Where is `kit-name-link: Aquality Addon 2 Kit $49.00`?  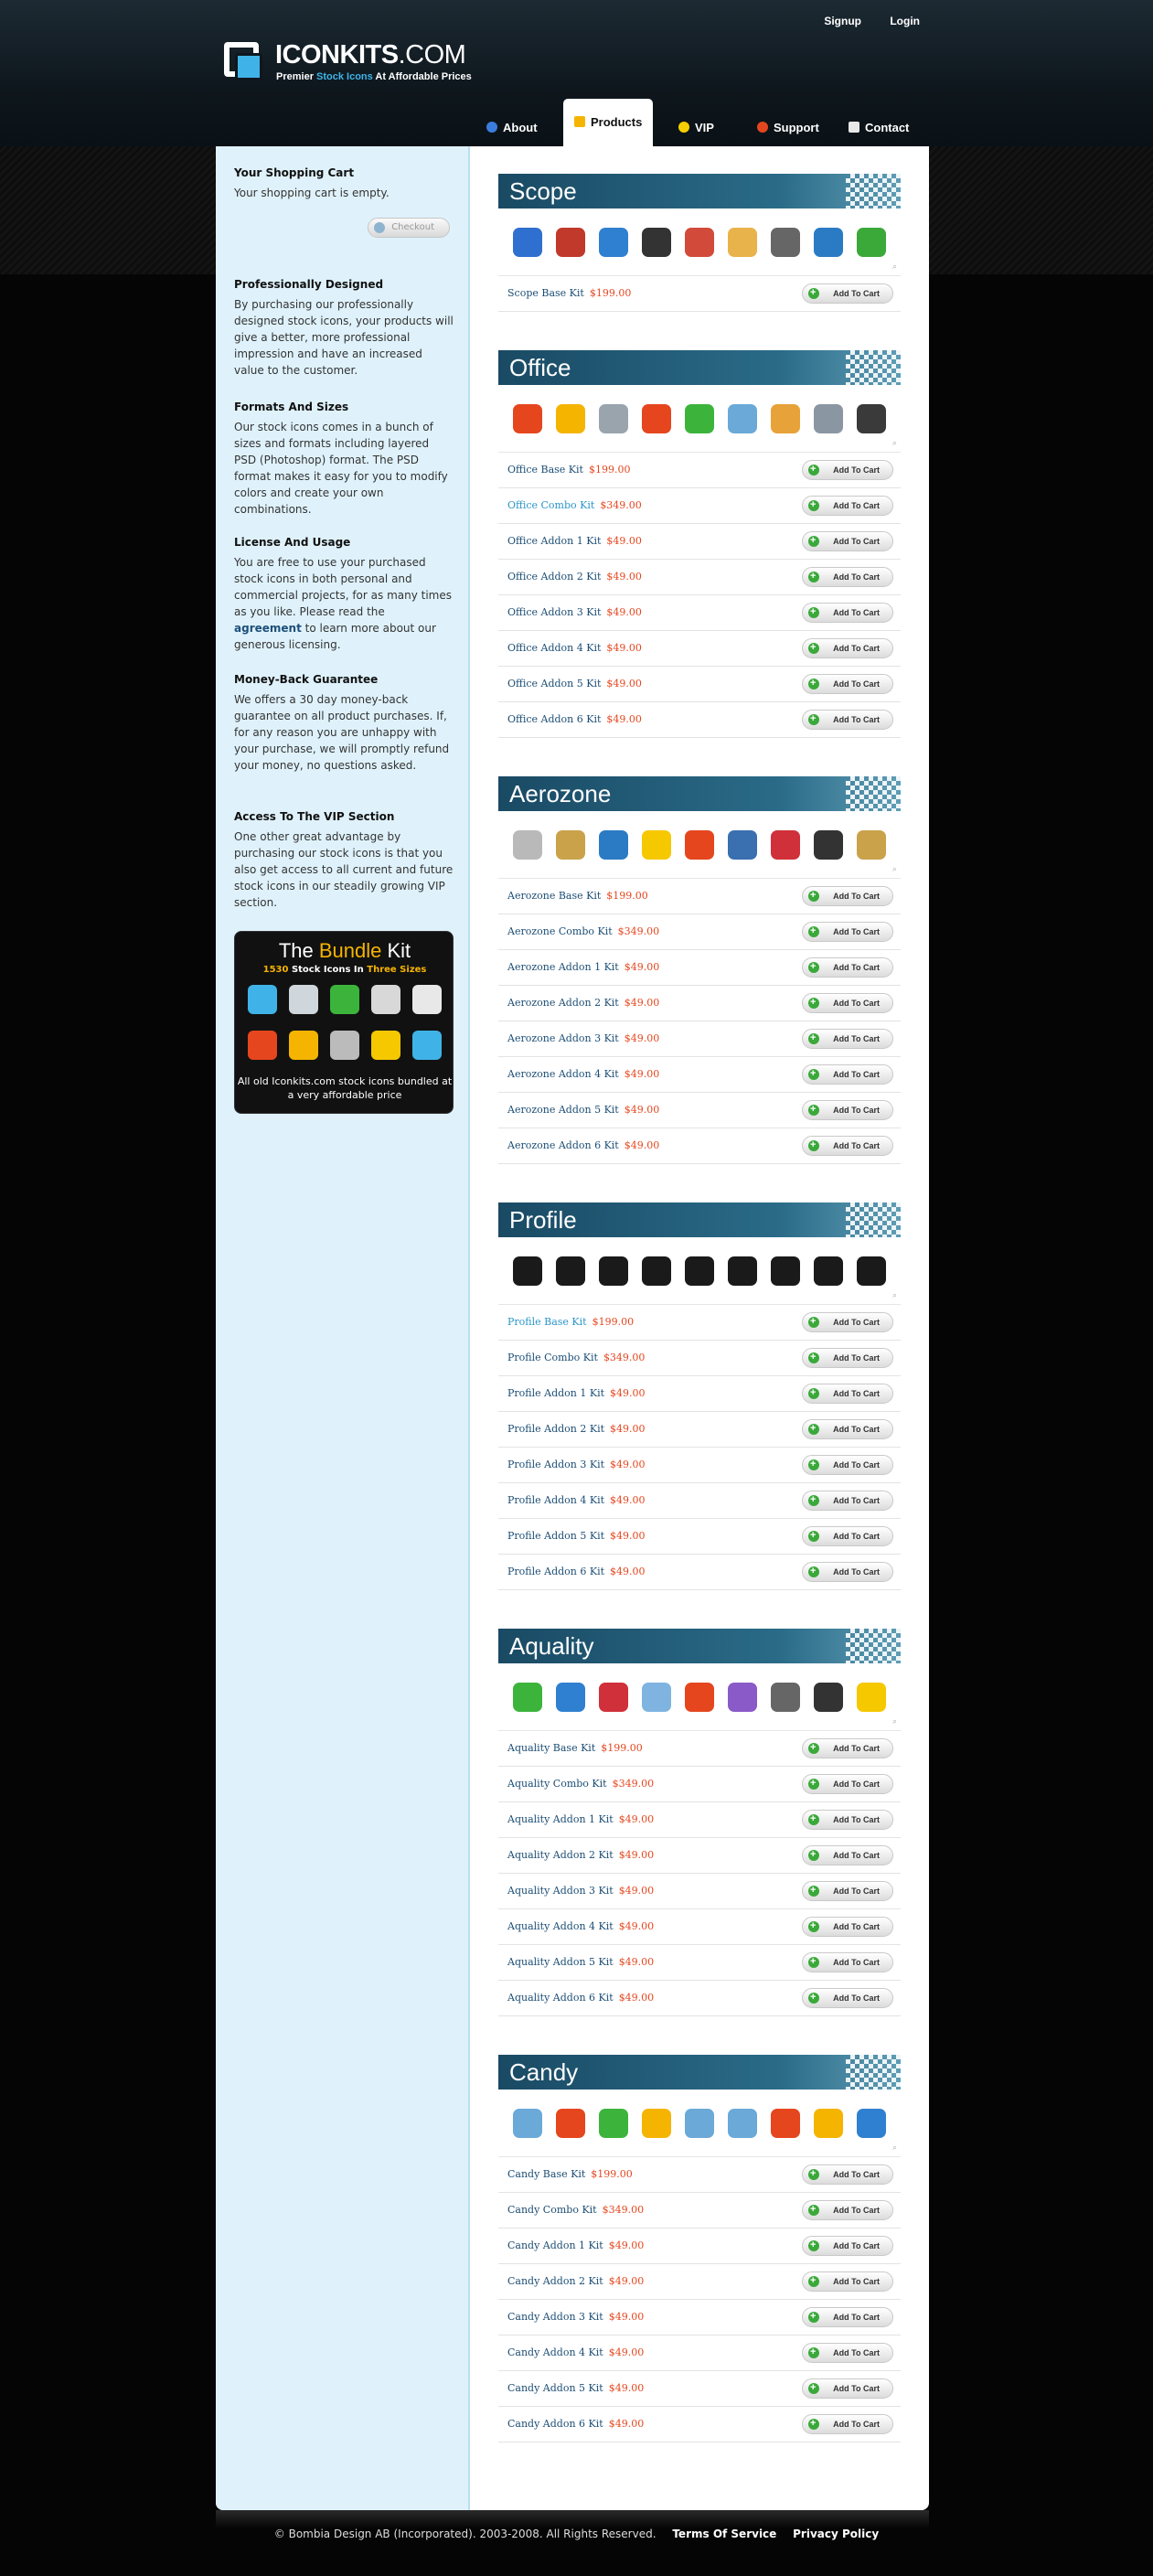 kit-name-link: Aquality Addon 2 Kit $49.00 is located at coordinates (581, 1855).